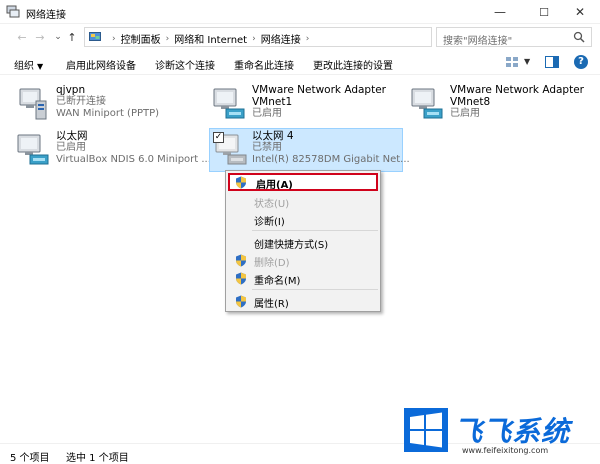 This screenshot has height=464, width=600. Describe the element at coordinates (264, 64) in the screenshot. I see `rename-button: 重命名此连接` at that location.